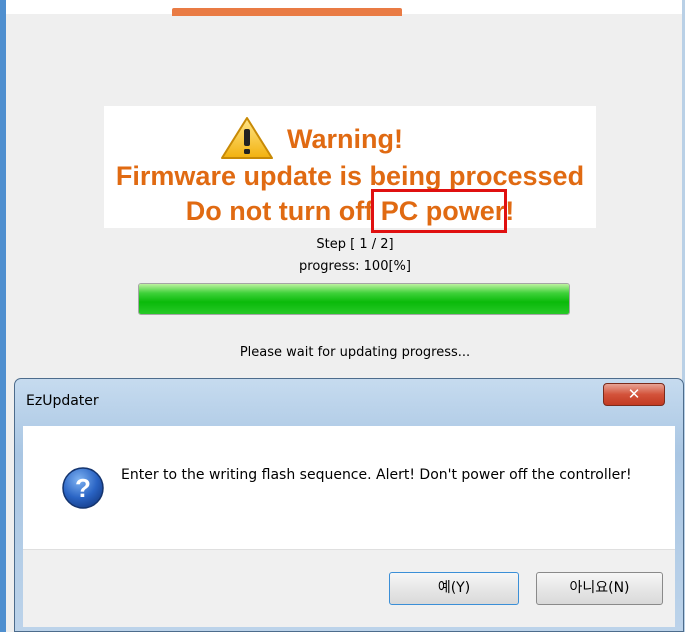  I want to click on warning-line-firmware: Firmware update is being processed, so click(350, 176).